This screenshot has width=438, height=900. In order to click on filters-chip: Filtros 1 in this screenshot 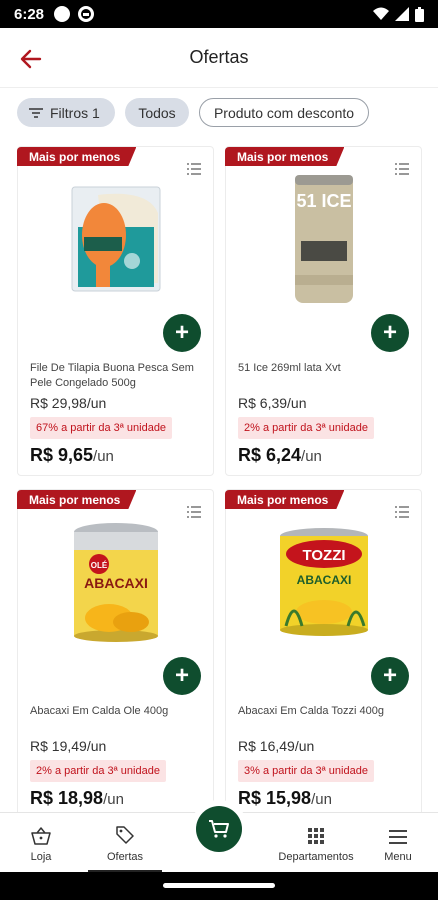, I will do `click(66, 112)`.